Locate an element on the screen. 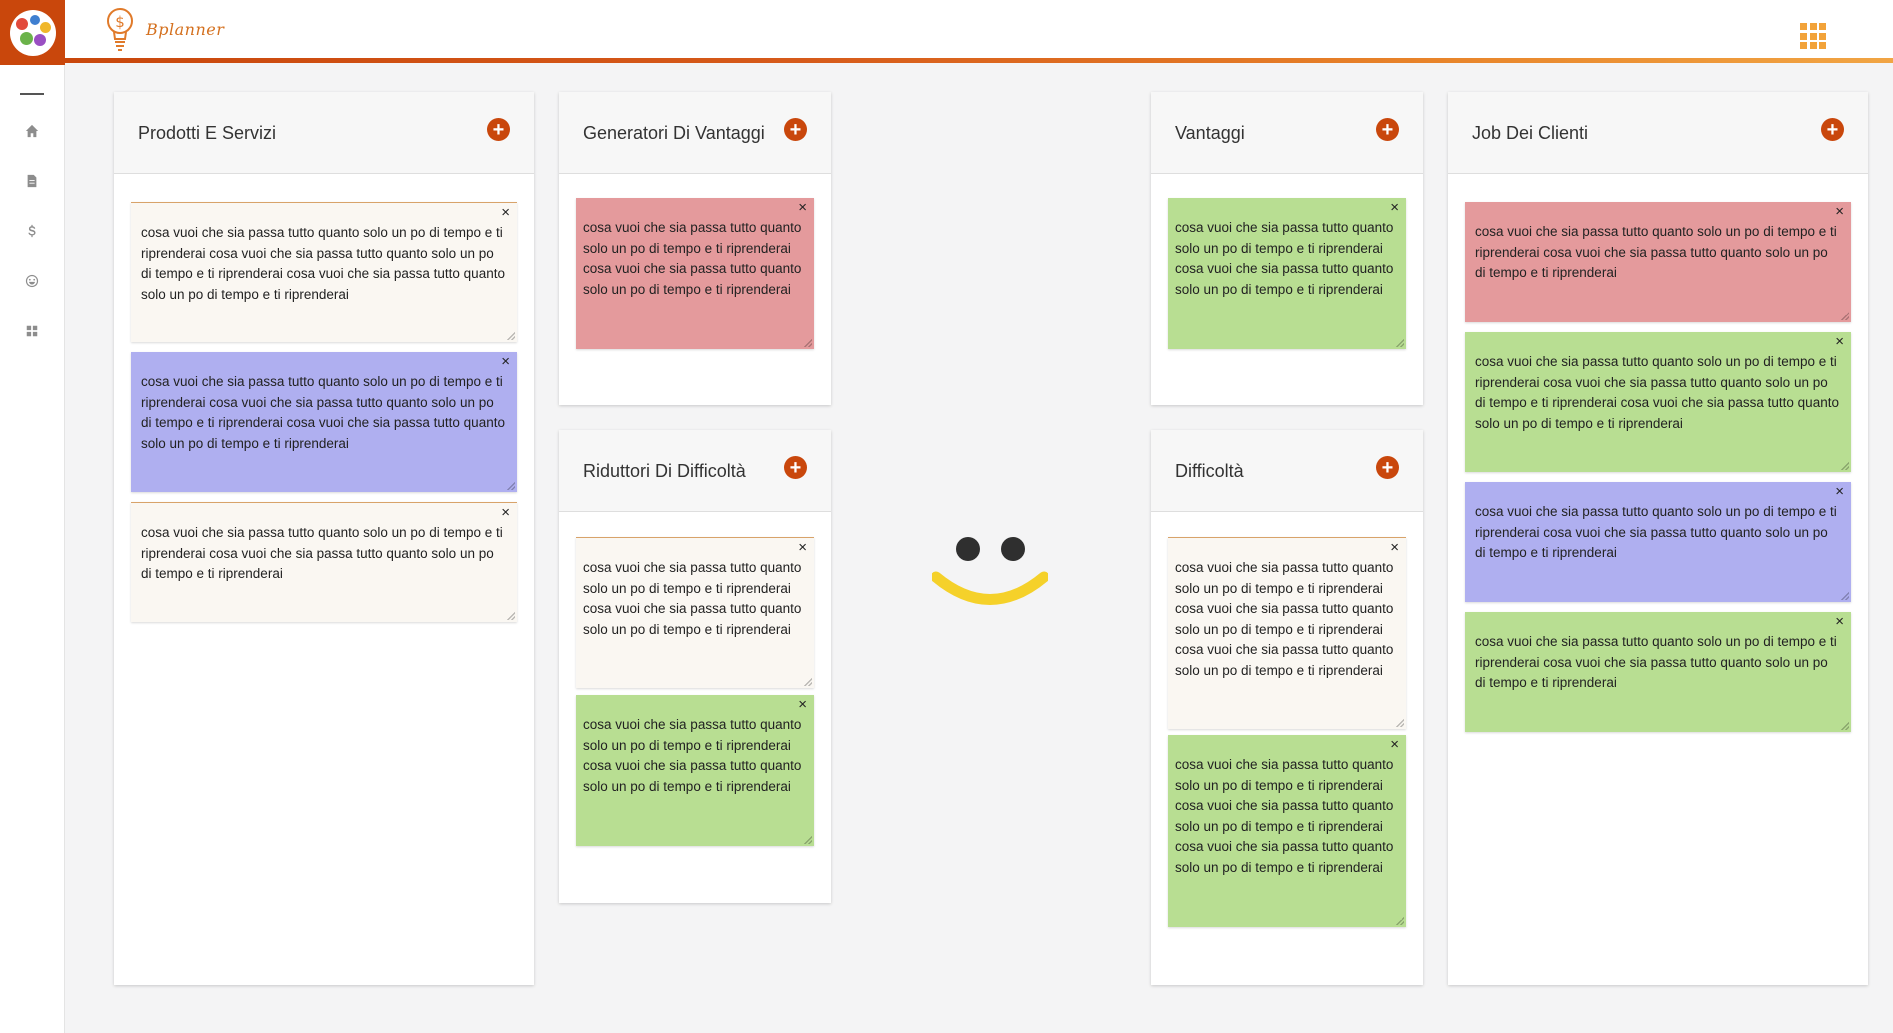  logo-image is located at coordinates (32, 32).